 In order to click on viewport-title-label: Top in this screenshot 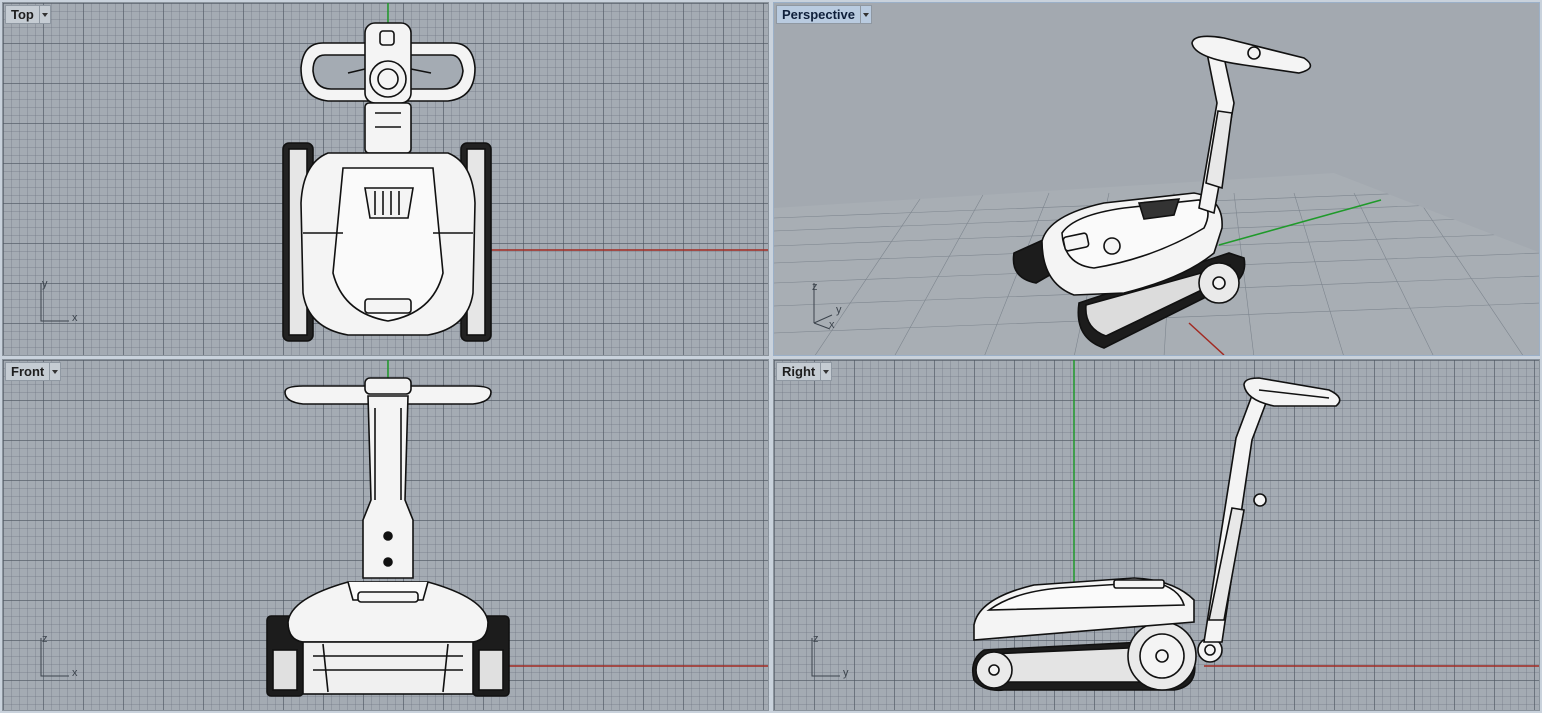, I will do `click(22, 14)`.